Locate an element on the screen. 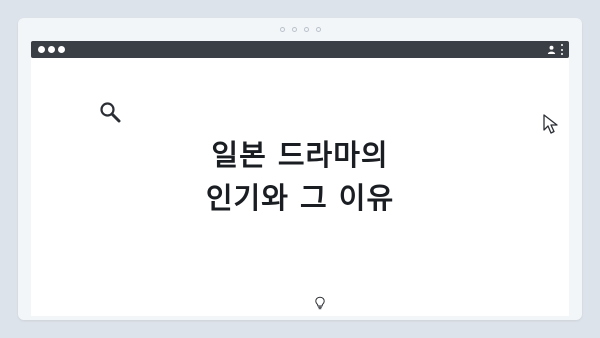 The height and width of the screenshot is (338, 600). title-line: 일본 드라마의 is located at coordinates (300, 155).